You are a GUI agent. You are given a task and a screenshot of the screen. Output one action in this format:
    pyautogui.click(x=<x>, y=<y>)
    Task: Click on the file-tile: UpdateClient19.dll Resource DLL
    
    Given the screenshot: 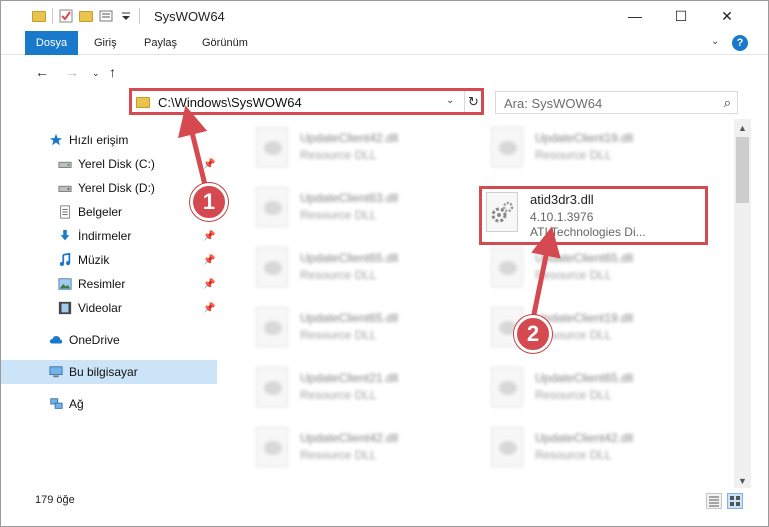 What is the action you would take?
    pyautogui.click(x=596, y=149)
    